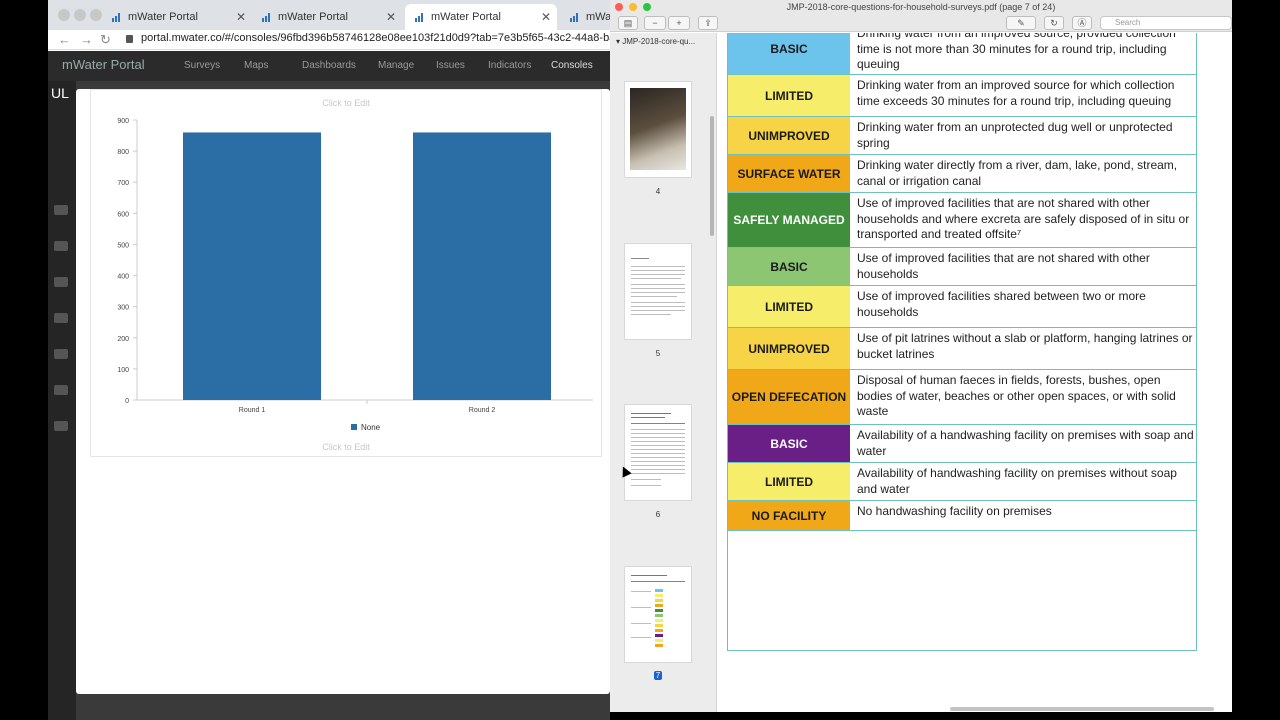 The image size is (1280, 720). I want to click on ladder-category-label: SAFELY MANAGED, so click(789, 220).